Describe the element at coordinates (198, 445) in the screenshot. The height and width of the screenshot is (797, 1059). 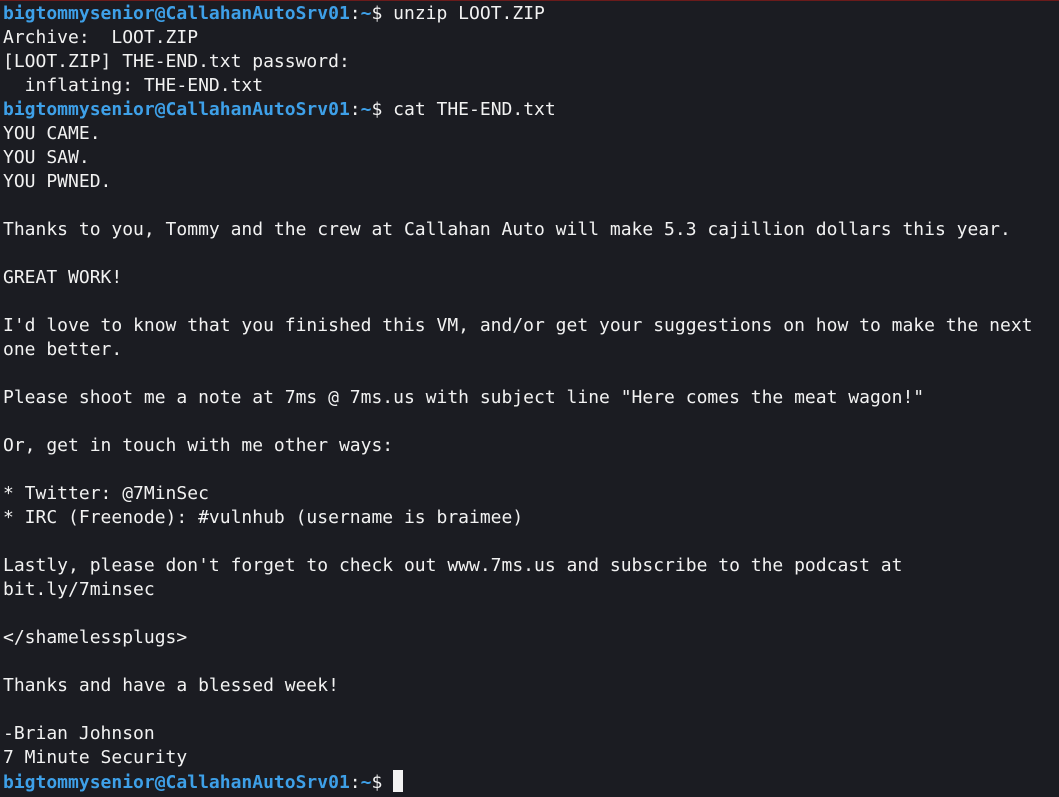
I see `output-line: Or, get in touch with me other ways:` at that location.